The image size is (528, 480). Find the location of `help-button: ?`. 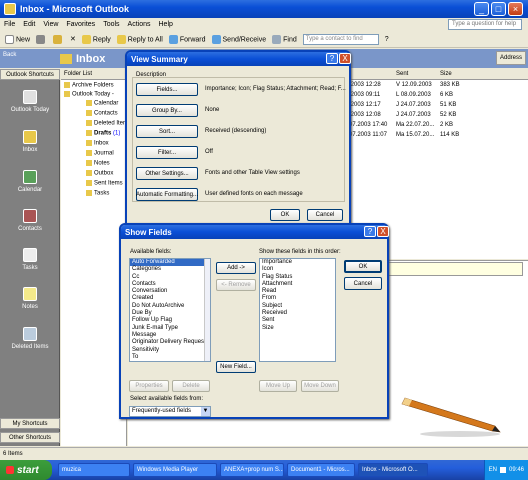

help-button: ? is located at coordinates (387, 39).